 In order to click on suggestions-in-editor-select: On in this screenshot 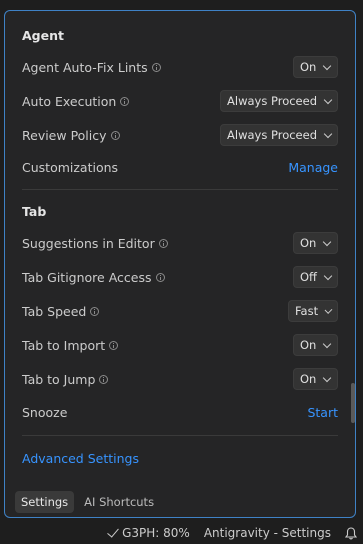, I will do `click(315, 243)`.